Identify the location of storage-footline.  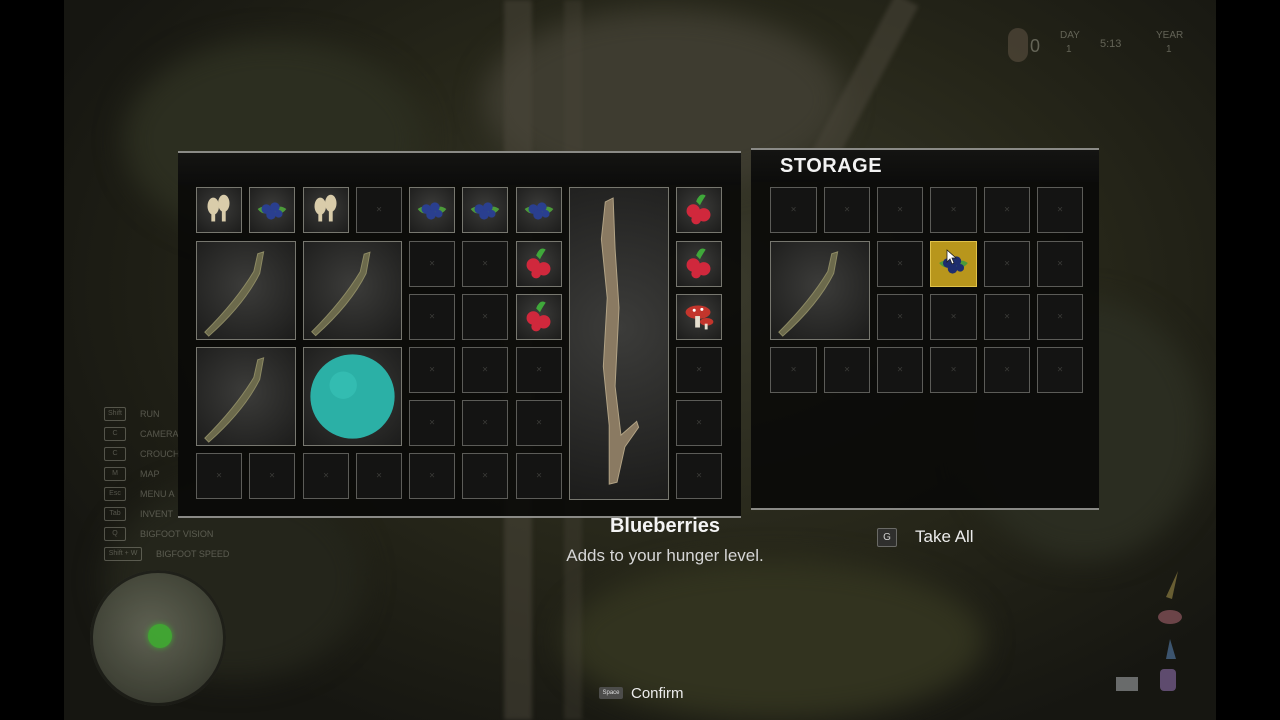
(925, 509).